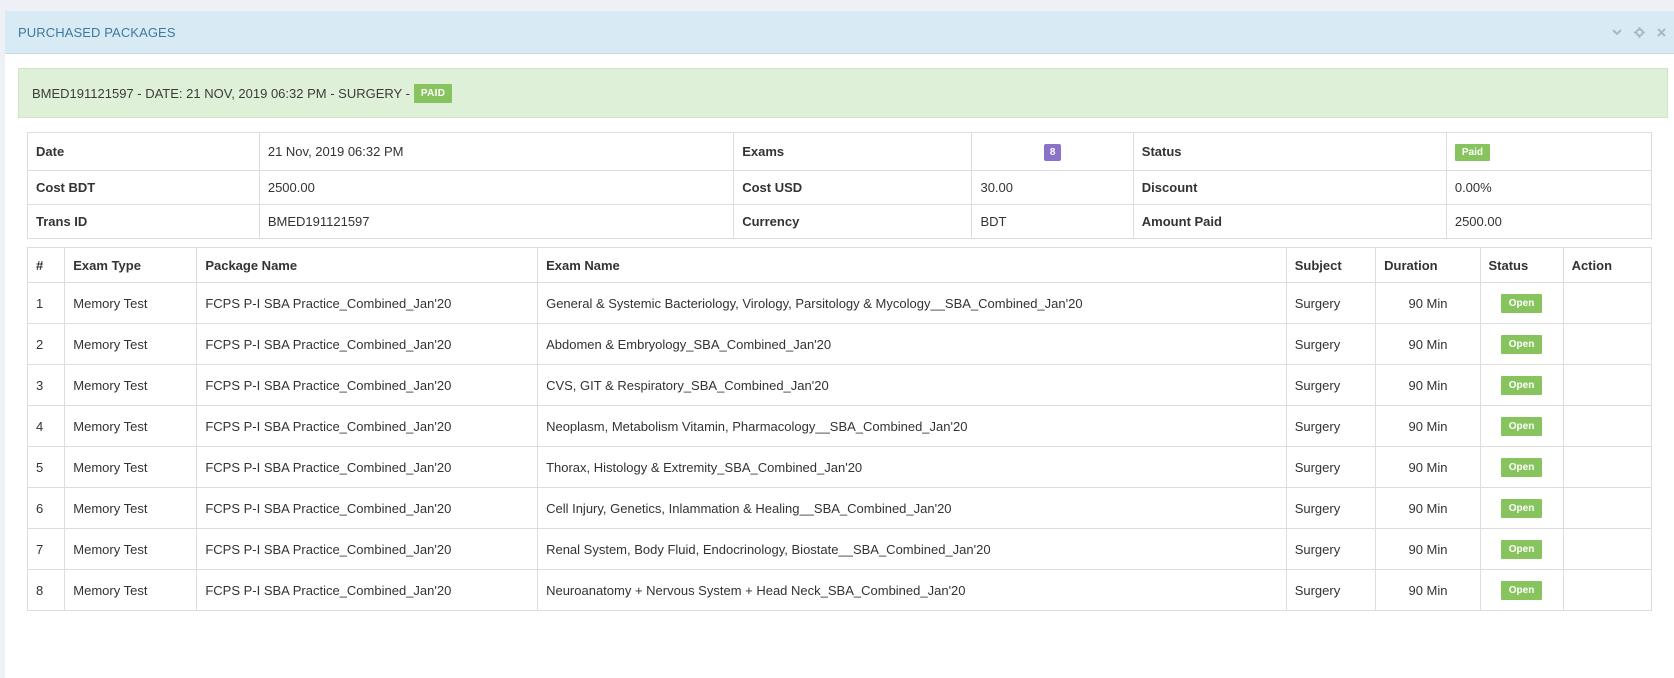 Image resolution: width=1674 pixels, height=678 pixels. I want to click on discount-label: Discount, so click(1289, 187).